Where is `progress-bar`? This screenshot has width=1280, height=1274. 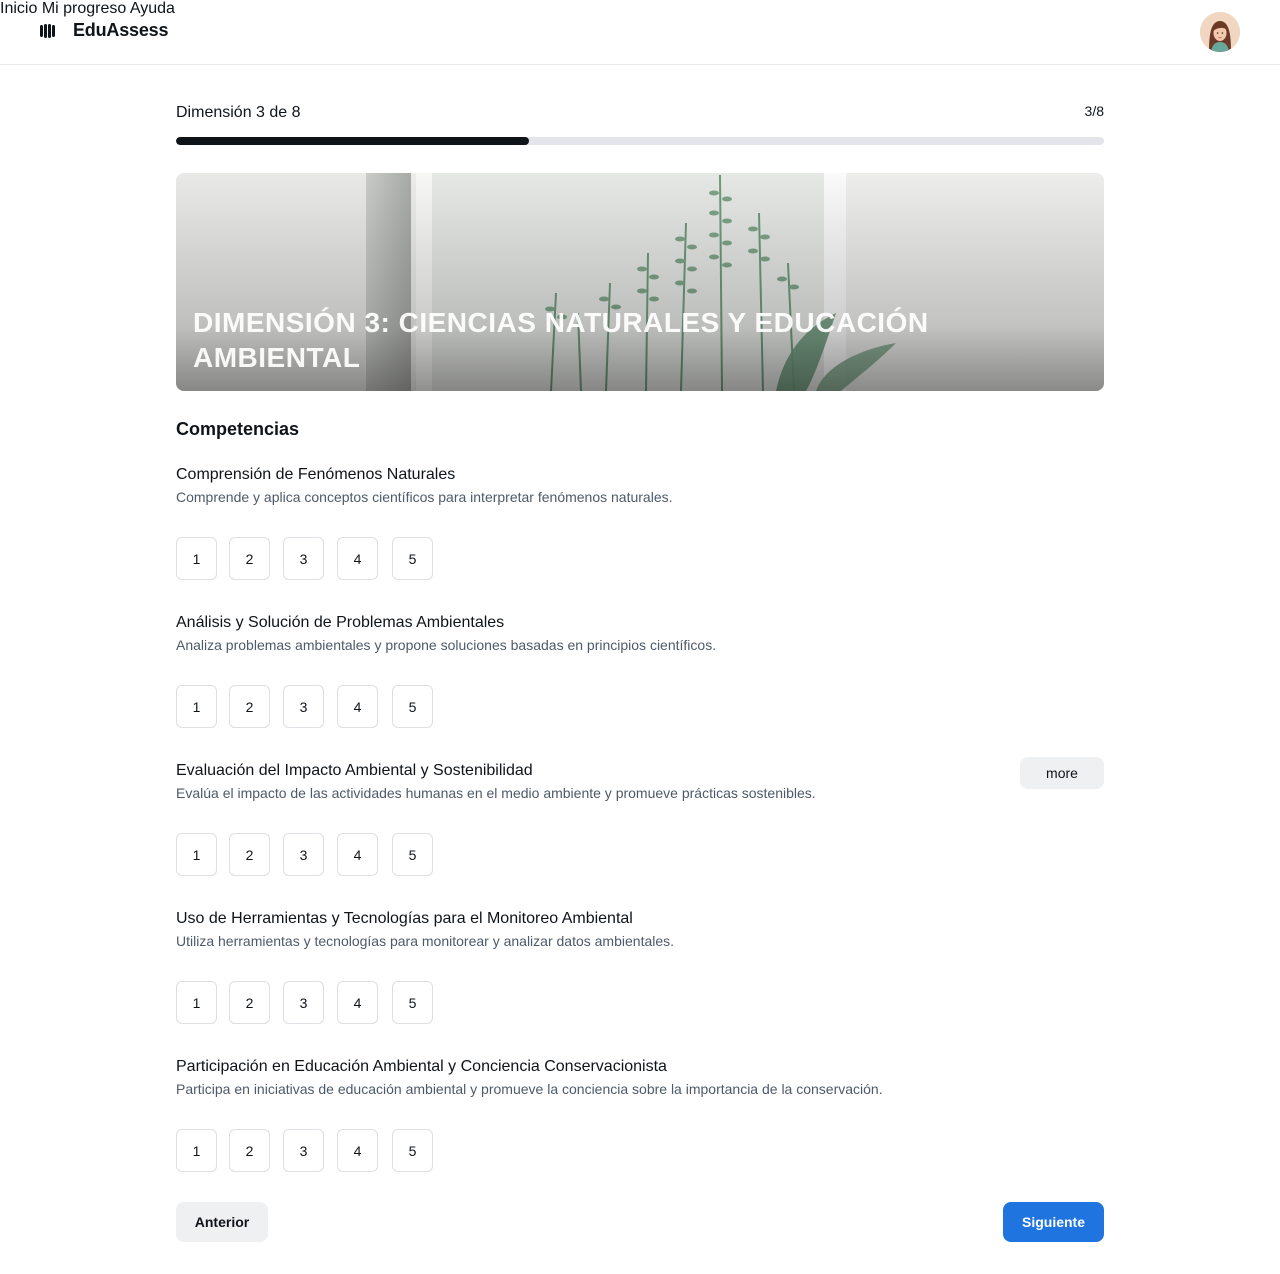 progress-bar is located at coordinates (640, 141).